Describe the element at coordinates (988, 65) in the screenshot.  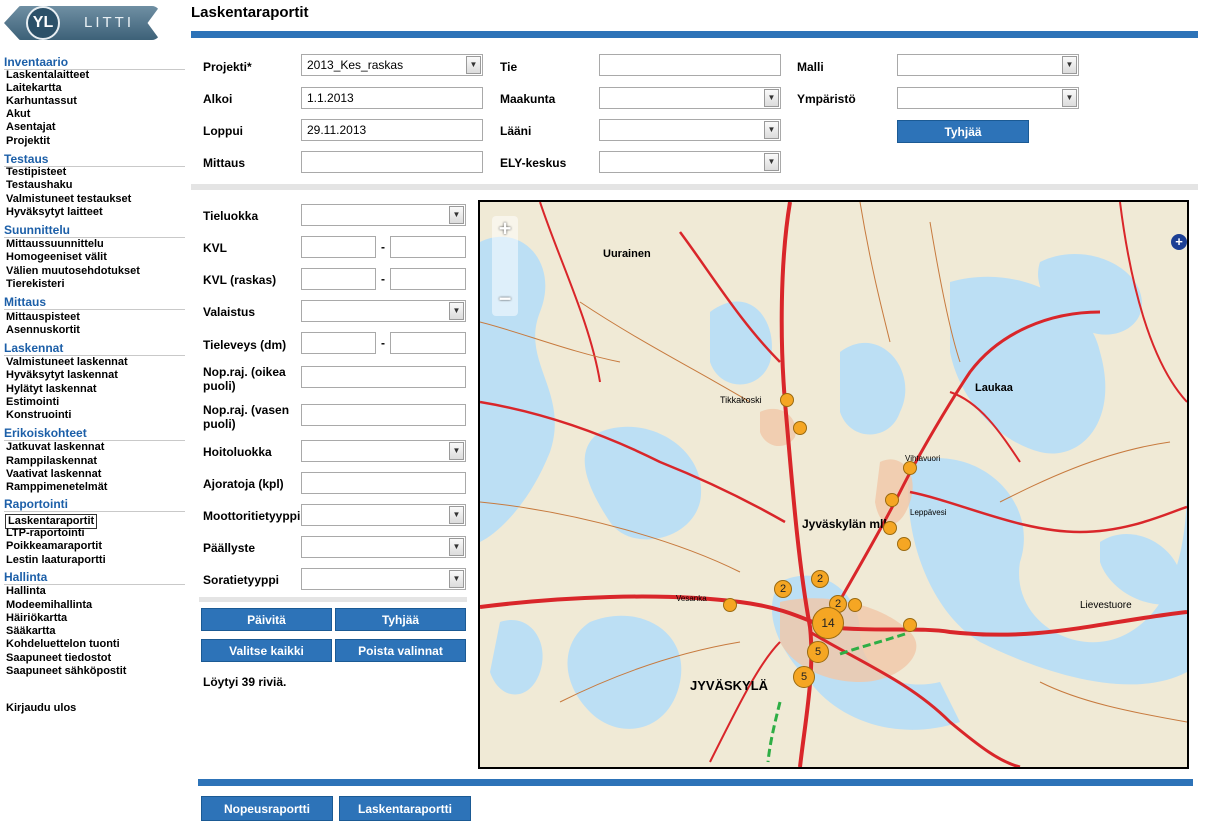
I see `malli-select: ▼` at that location.